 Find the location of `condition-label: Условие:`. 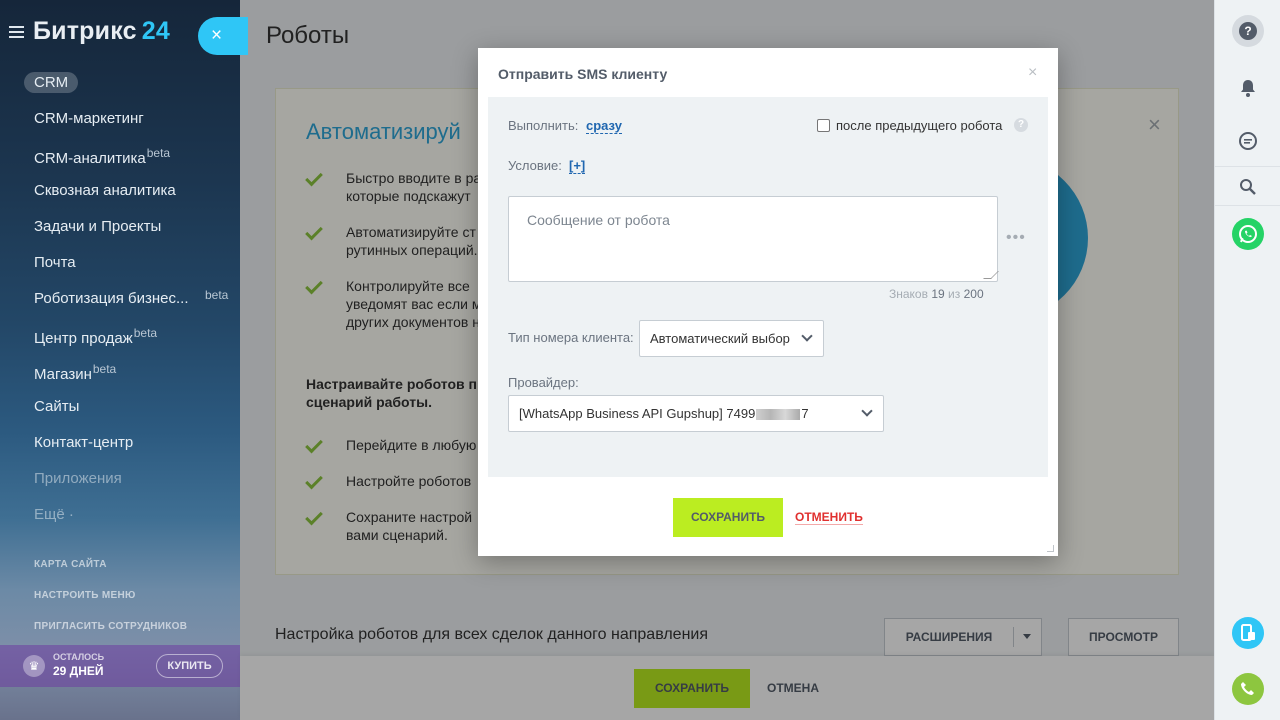

condition-label: Условие: is located at coordinates (535, 165).